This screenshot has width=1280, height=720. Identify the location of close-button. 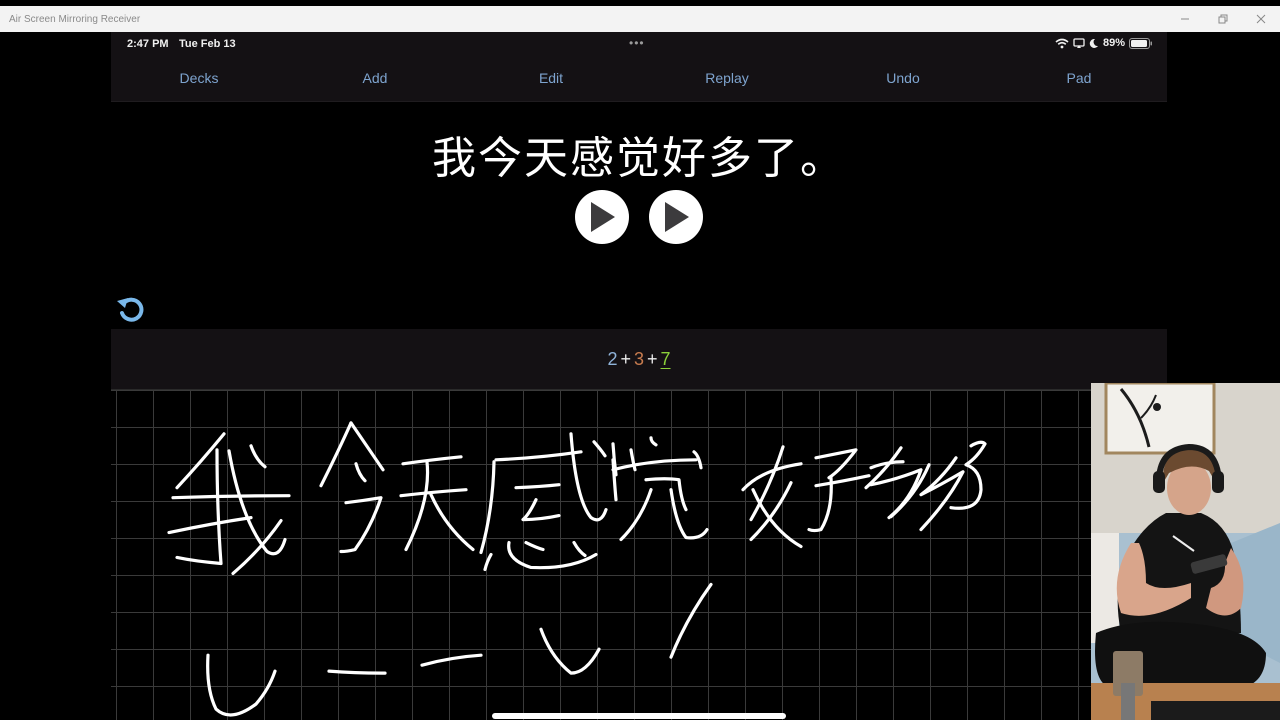
(1261, 19).